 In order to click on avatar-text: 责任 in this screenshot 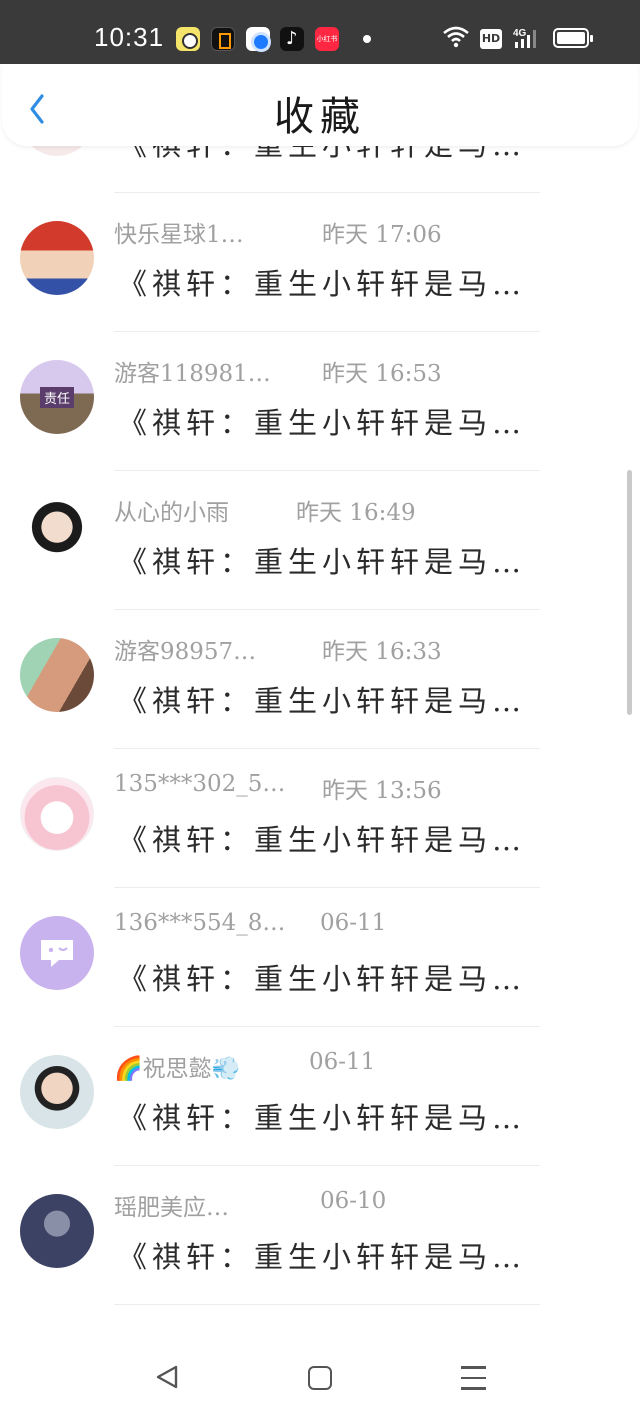, I will do `click(56, 397)`.